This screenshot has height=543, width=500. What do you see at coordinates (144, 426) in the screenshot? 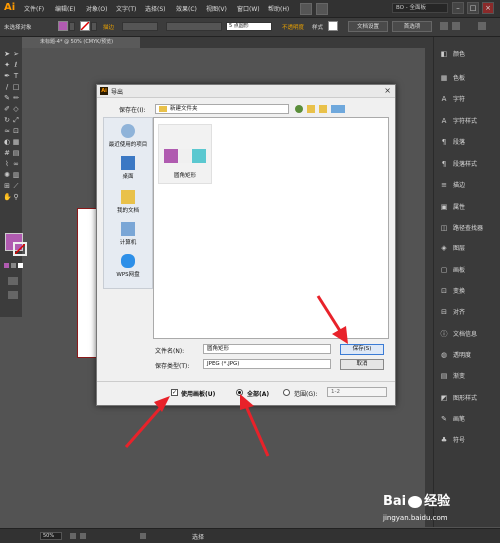
I see `arrow-to-checkbox` at bounding box center [144, 426].